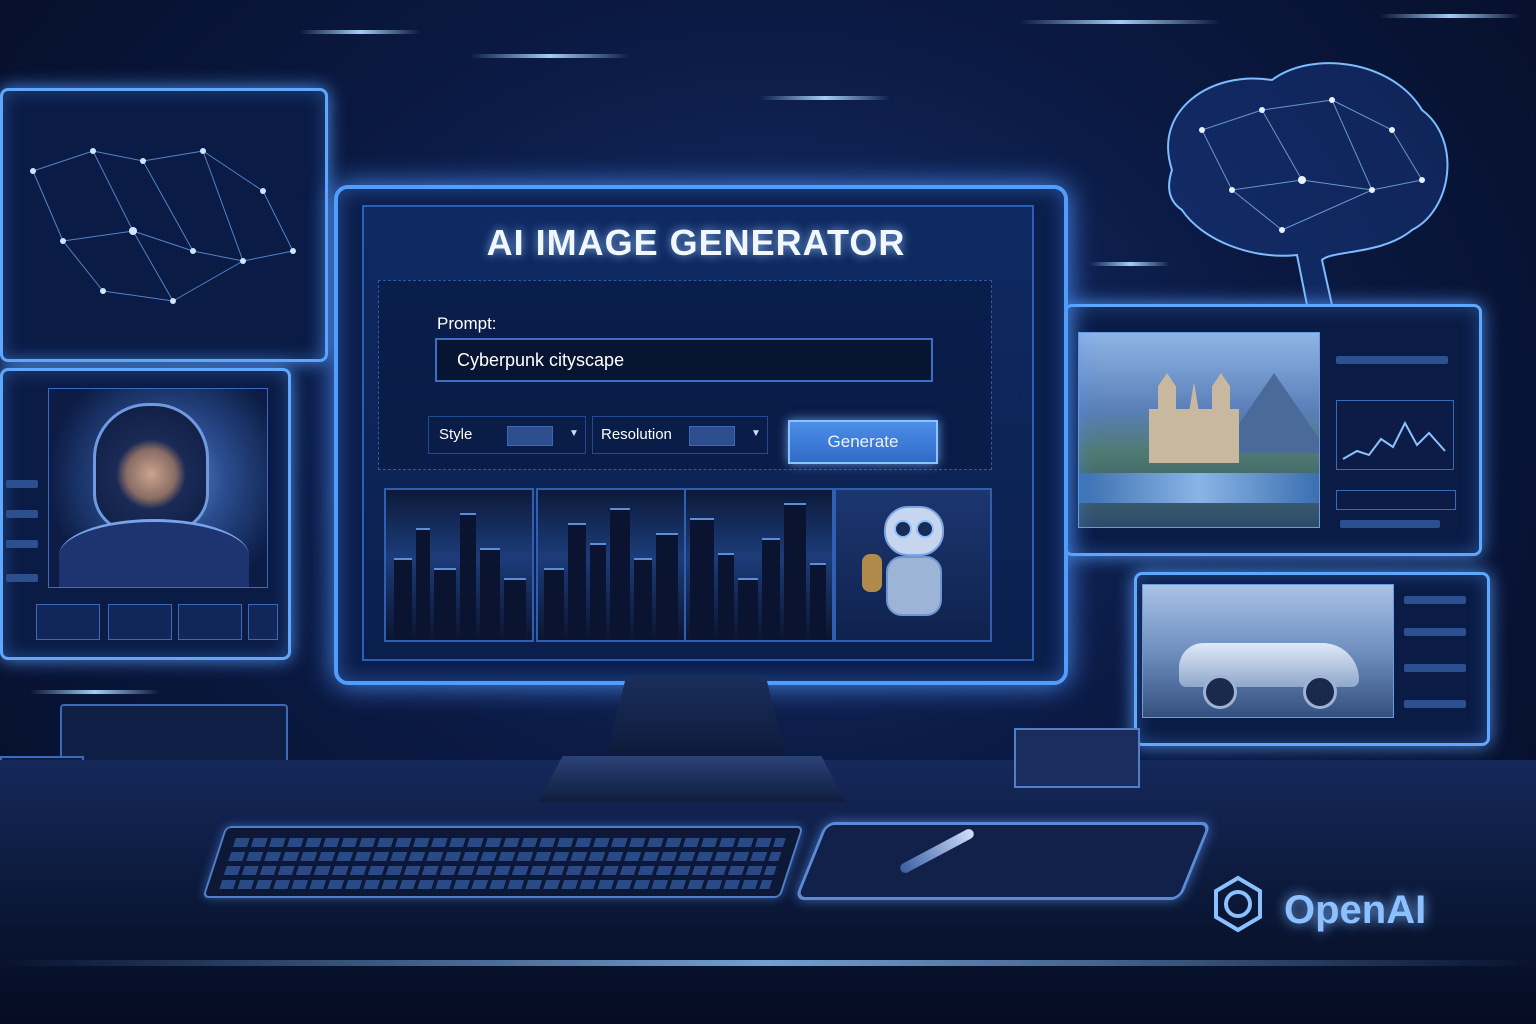 This screenshot has width=1536, height=1024. I want to click on keyboard, so click(503, 862).